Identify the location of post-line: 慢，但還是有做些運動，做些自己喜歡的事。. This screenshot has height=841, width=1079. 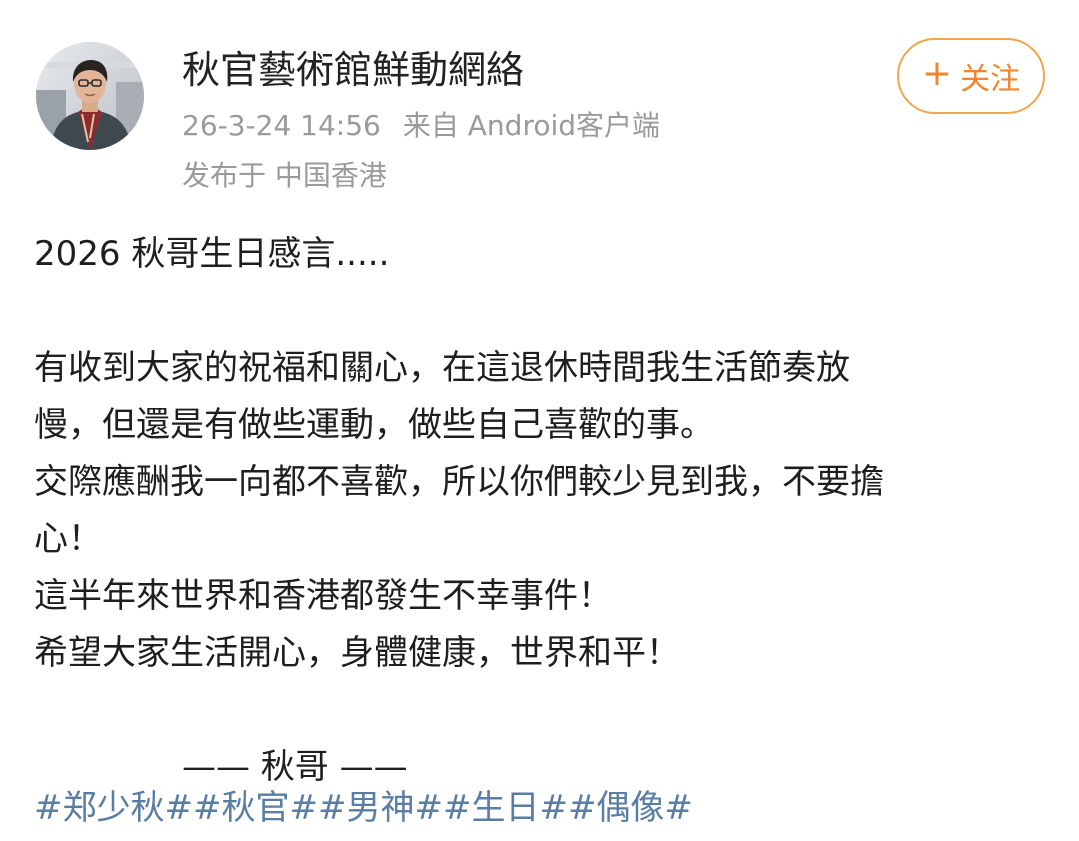
(374, 425).